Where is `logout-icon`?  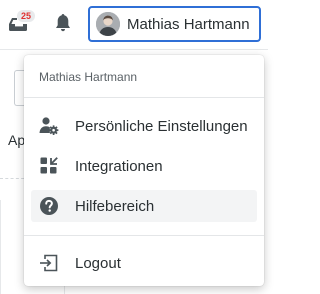 logout-icon is located at coordinates (49, 263).